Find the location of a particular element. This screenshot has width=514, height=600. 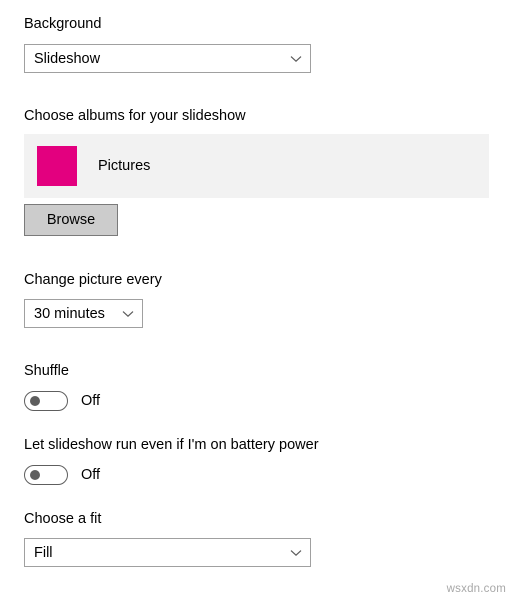

background-select-value: Slideshow is located at coordinates (67, 58).